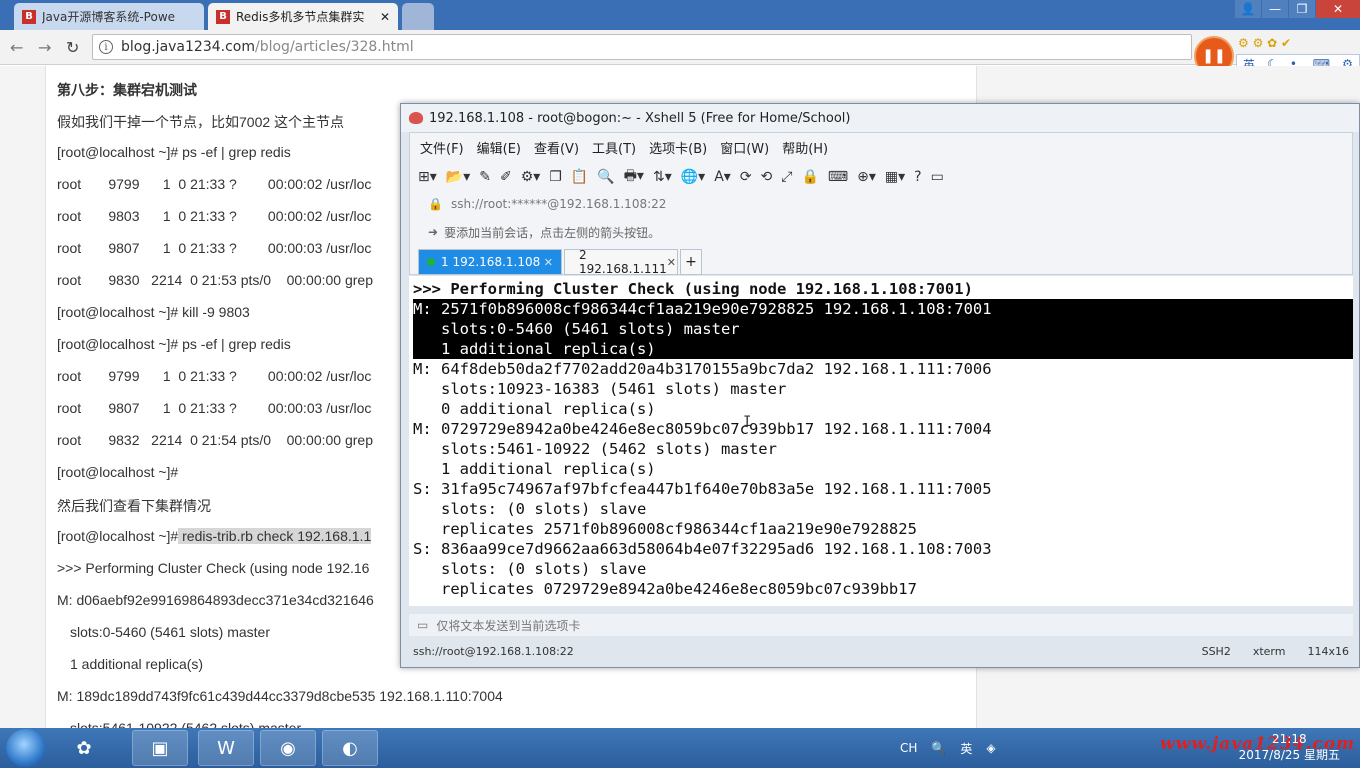  I want to click on connect-icon: ✎, so click(485, 177).